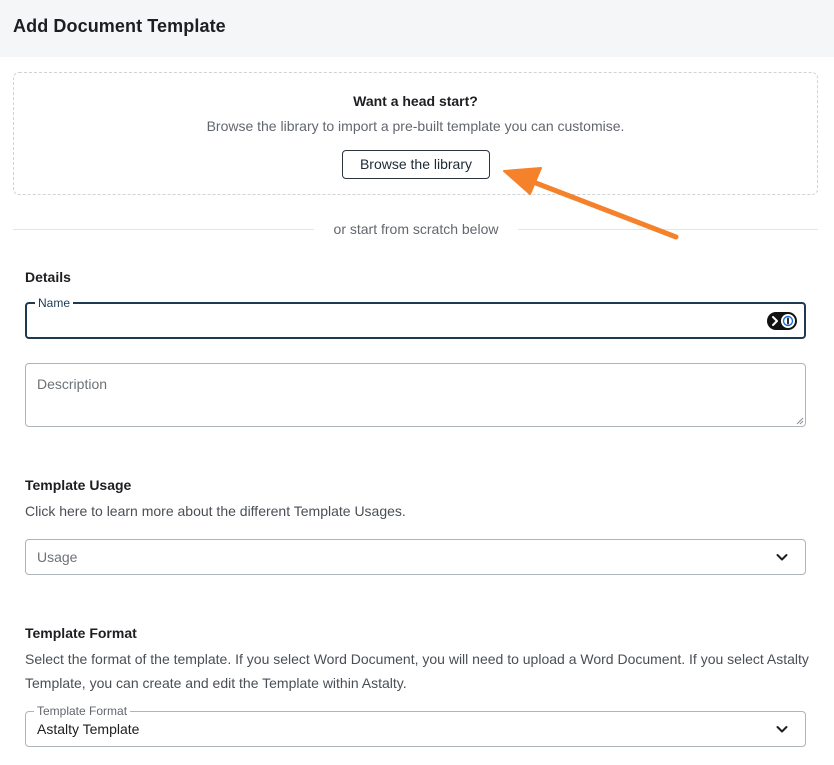  I want to click on usage-select-placeholder: Usage, so click(57, 557).